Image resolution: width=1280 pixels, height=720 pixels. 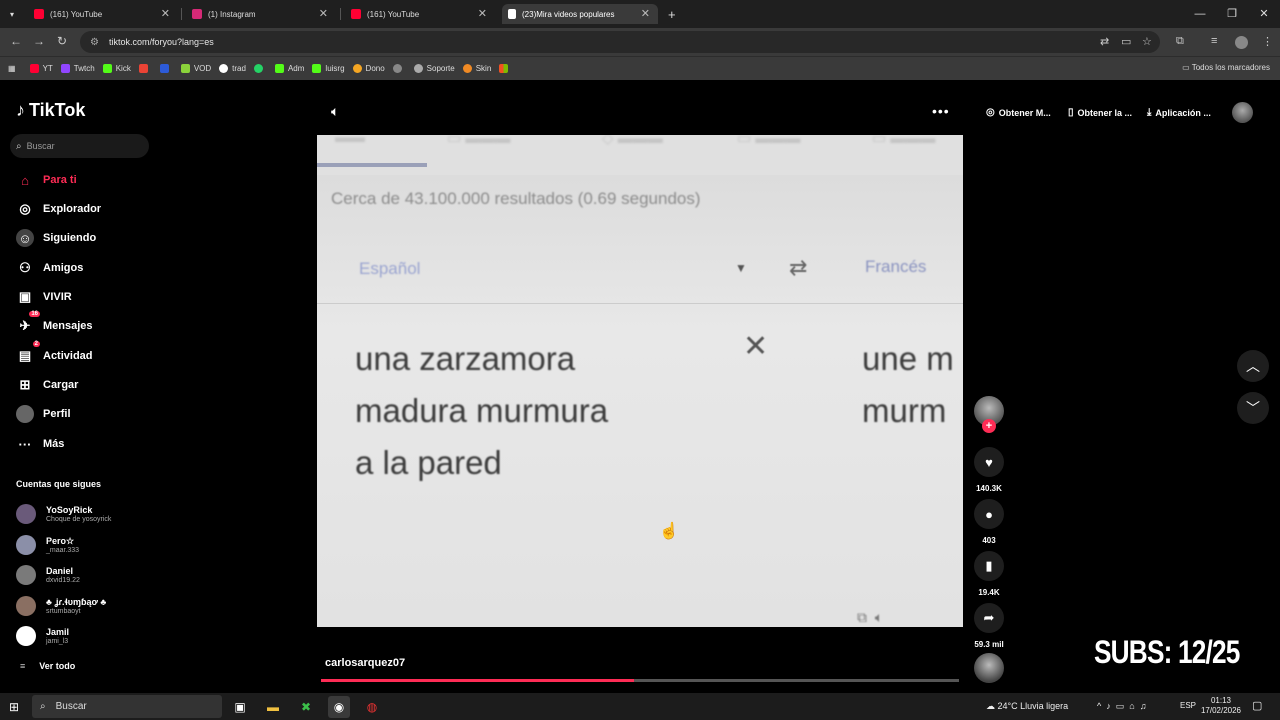 What do you see at coordinates (12, 68) in the screenshot?
I see `apps-icon: ▦` at bounding box center [12, 68].